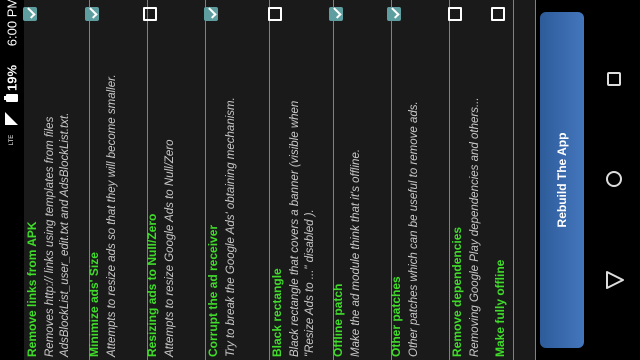 The width and height of the screenshot is (640, 360). I want to click on option-title: Offline patch, so click(337, 320).